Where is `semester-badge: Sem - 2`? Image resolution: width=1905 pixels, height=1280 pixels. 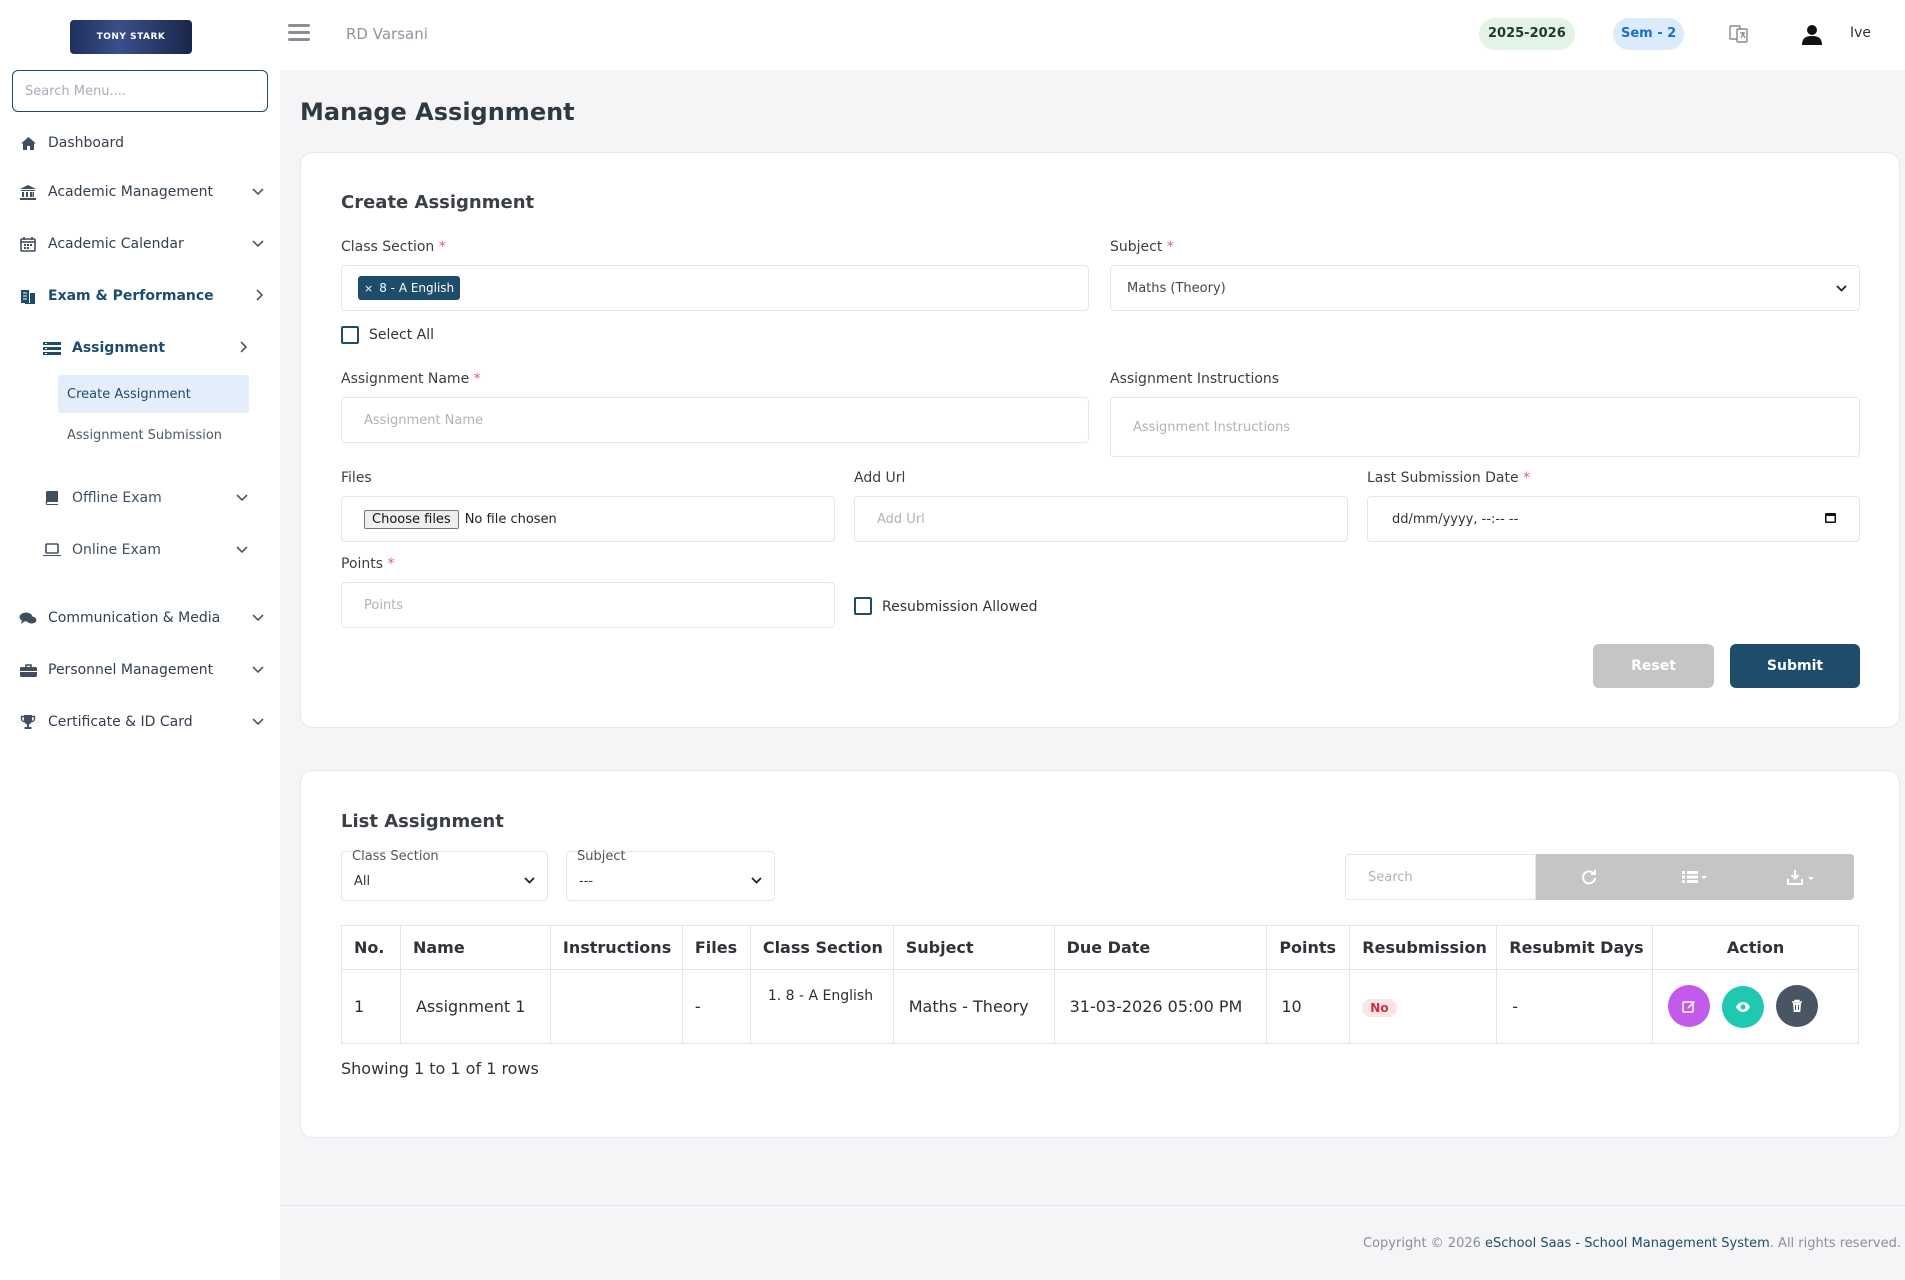 semester-badge: Sem - 2 is located at coordinates (1649, 34).